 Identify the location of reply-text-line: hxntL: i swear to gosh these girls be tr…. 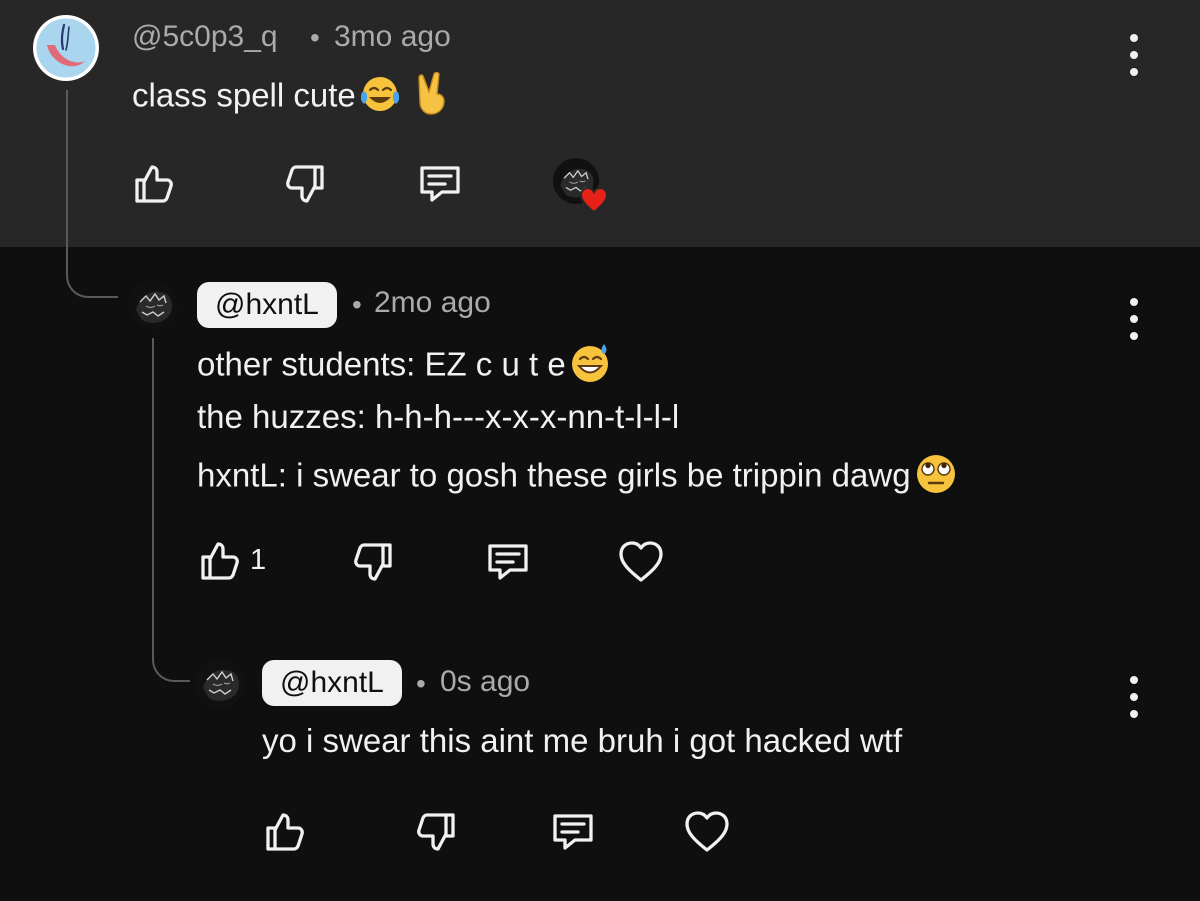
(578, 478).